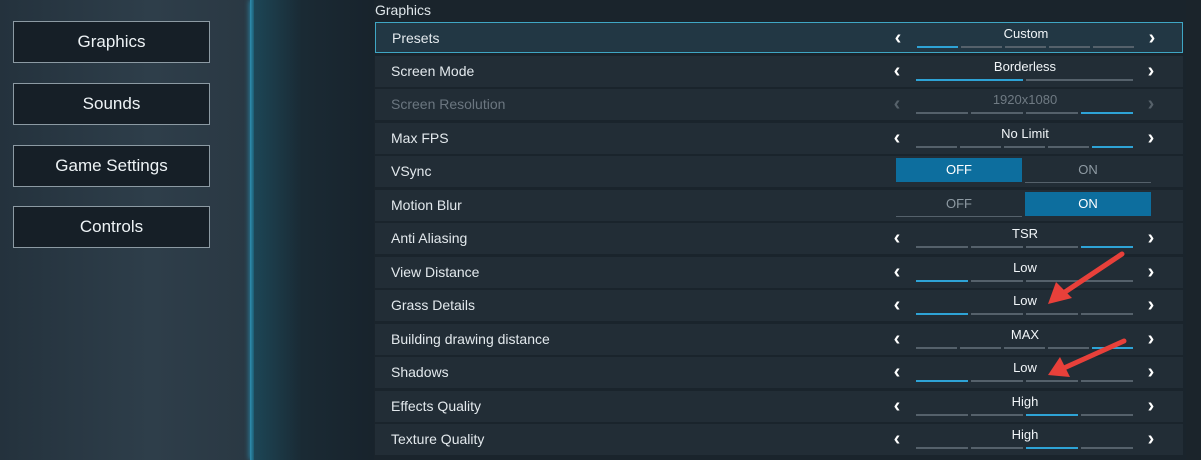 Image resolution: width=1201 pixels, height=460 pixels. I want to click on setting-row: Presets ‹ Custom ›, so click(779, 37).